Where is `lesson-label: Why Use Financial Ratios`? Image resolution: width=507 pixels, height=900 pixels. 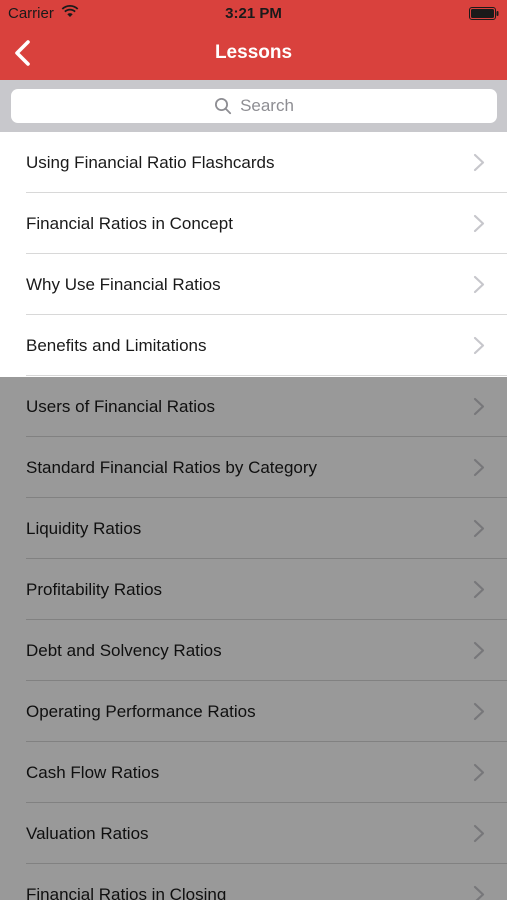
lesson-label: Why Use Financial Ratios is located at coordinates (123, 284).